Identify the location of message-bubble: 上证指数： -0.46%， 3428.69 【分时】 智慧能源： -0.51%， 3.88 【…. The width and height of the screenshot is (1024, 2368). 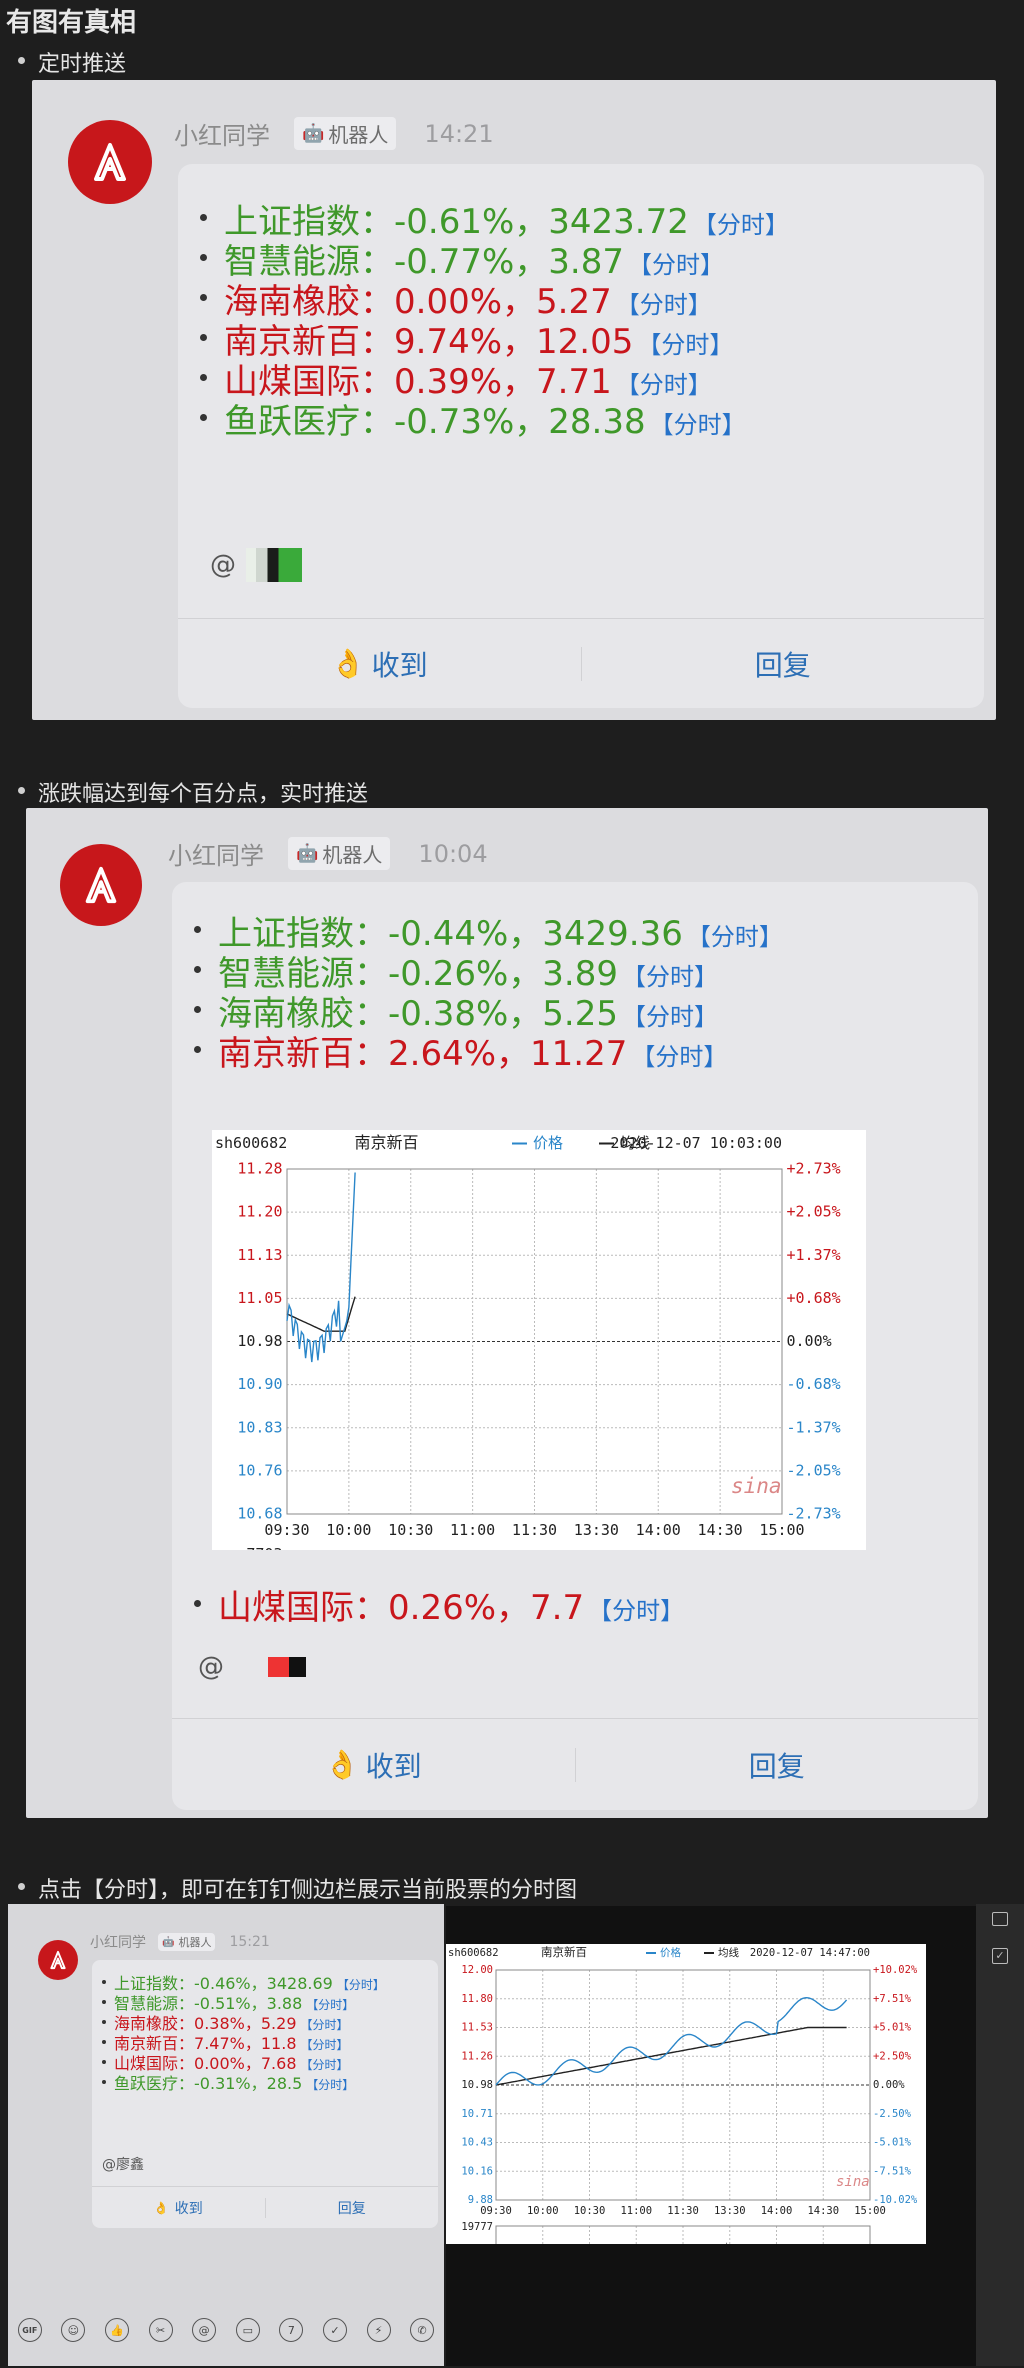
(265, 2094).